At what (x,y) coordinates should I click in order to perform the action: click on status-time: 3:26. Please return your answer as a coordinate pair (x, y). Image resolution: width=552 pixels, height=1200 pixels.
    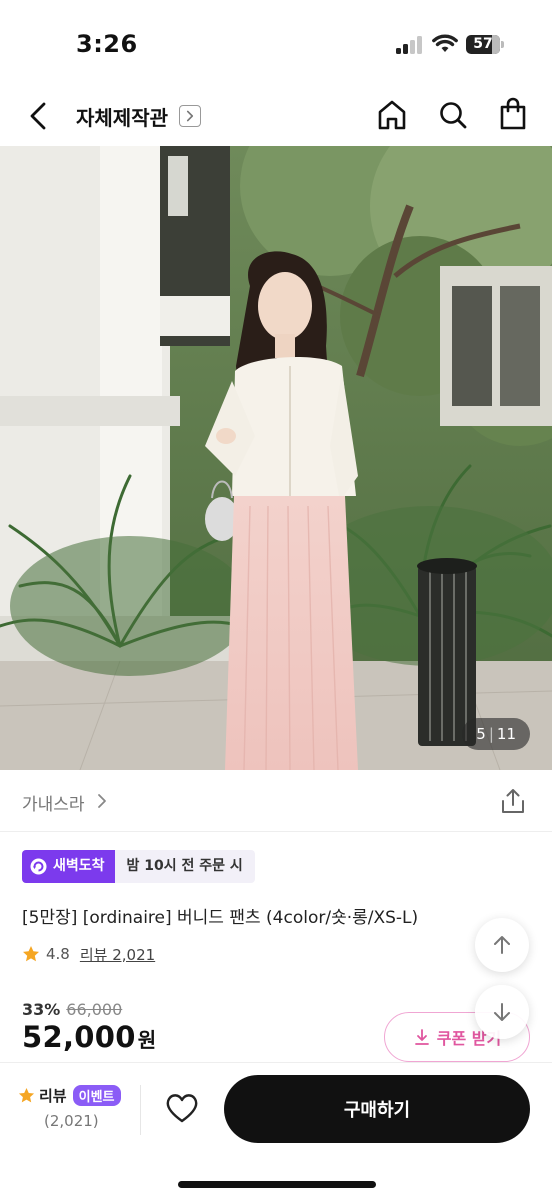
    Looking at the image, I should click on (107, 44).